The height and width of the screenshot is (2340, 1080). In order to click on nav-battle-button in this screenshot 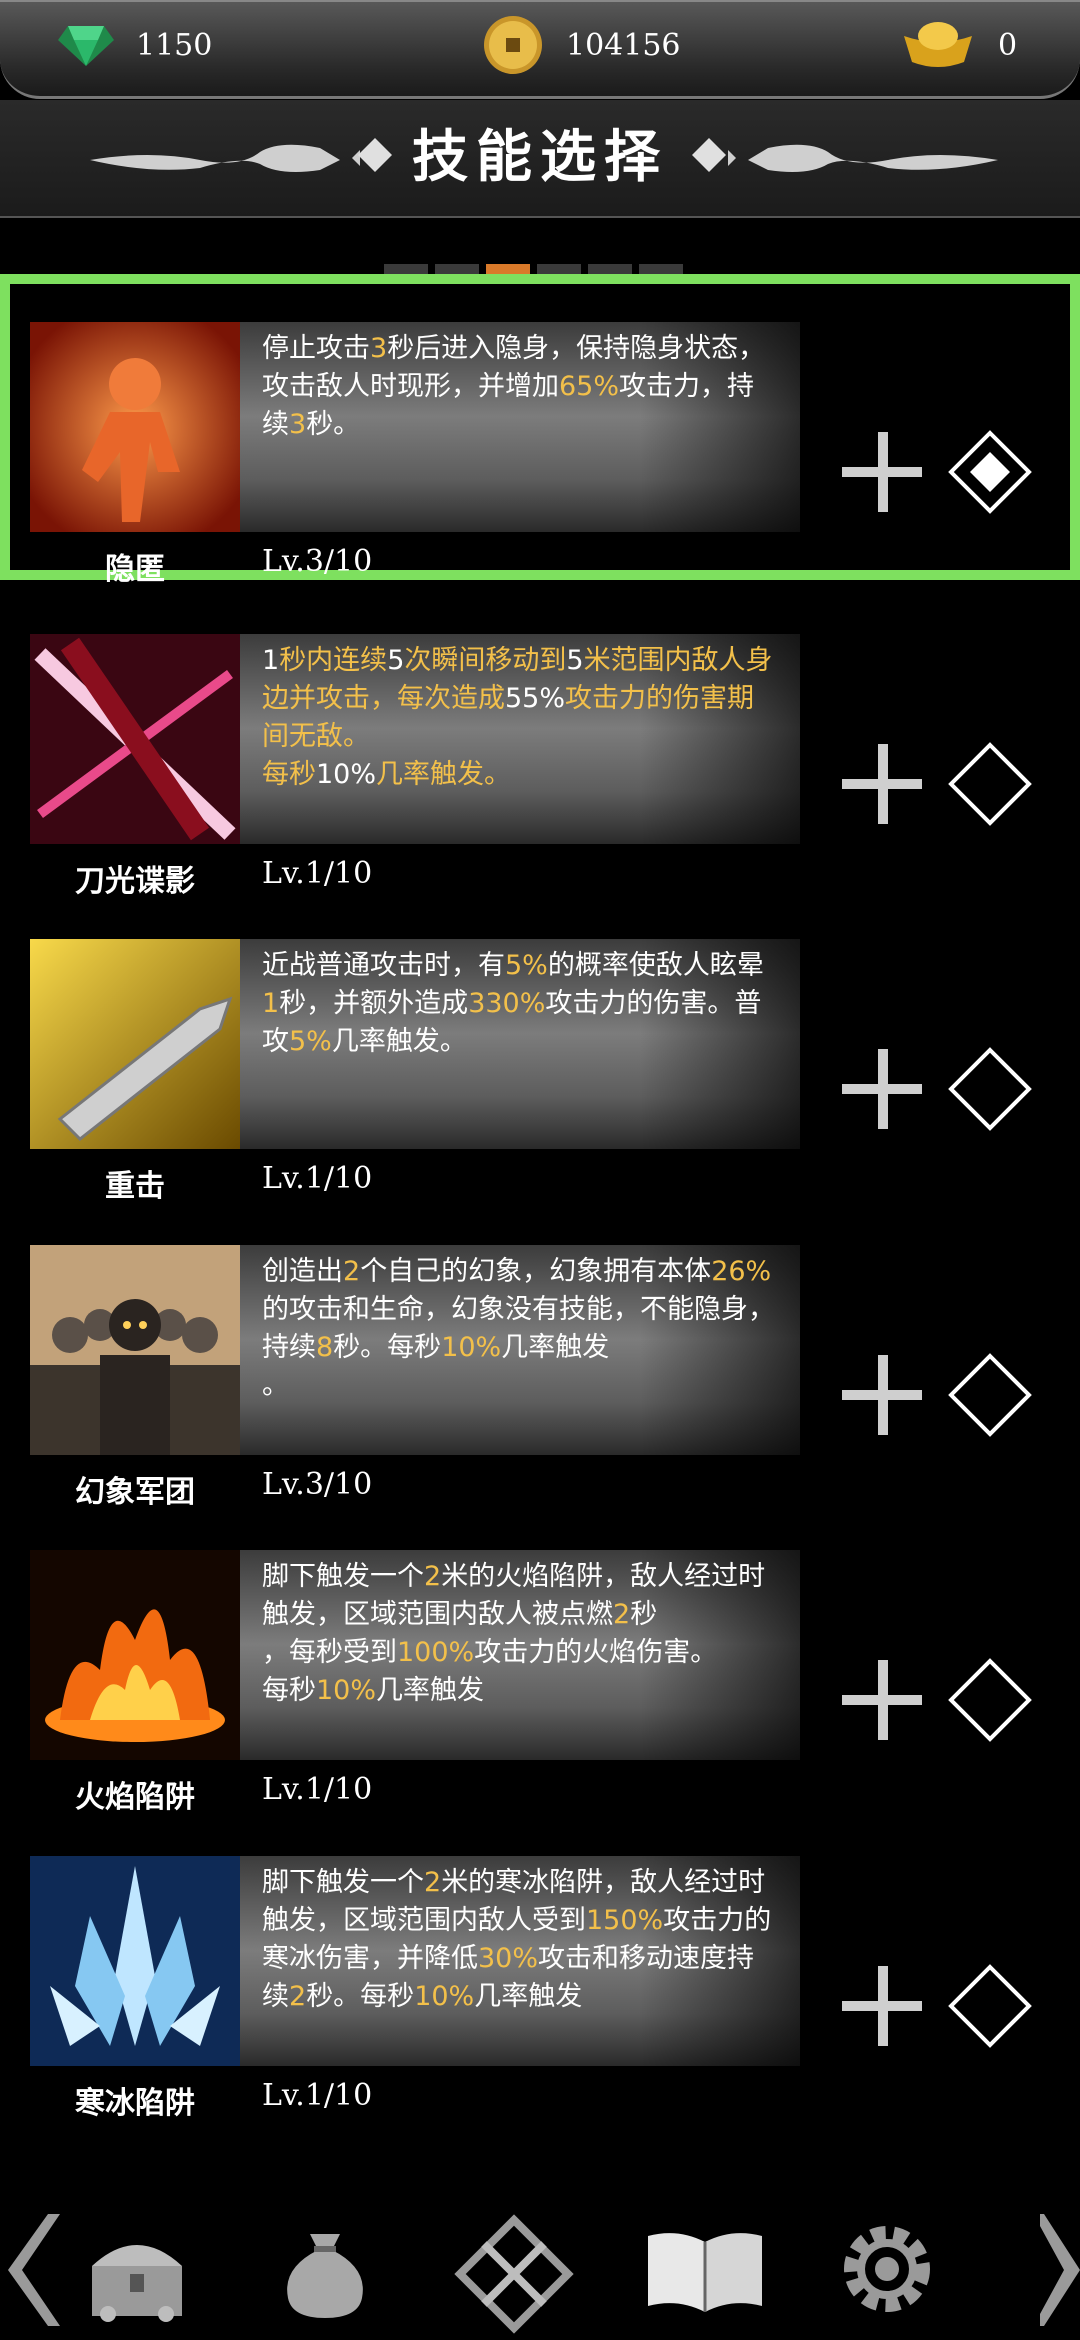, I will do `click(514, 2274)`.